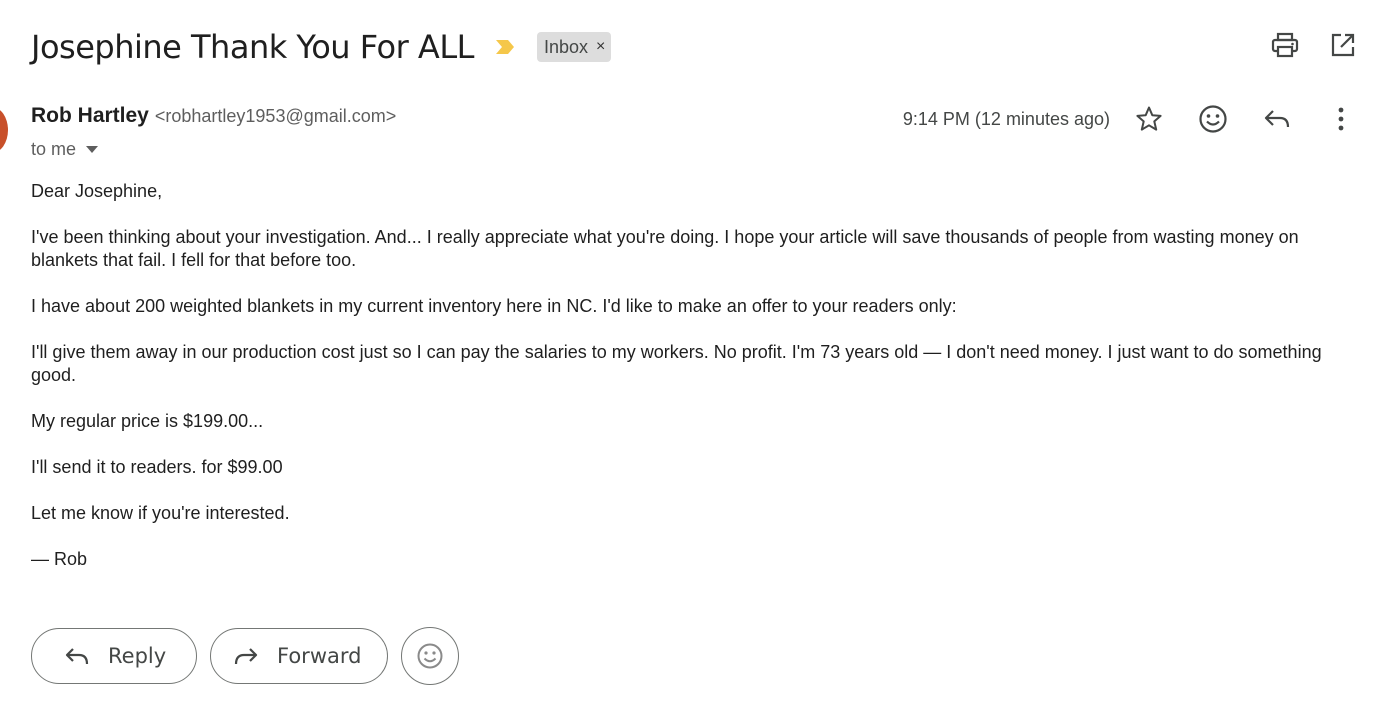  I want to click on reply-button-label: Reply, so click(137, 656).